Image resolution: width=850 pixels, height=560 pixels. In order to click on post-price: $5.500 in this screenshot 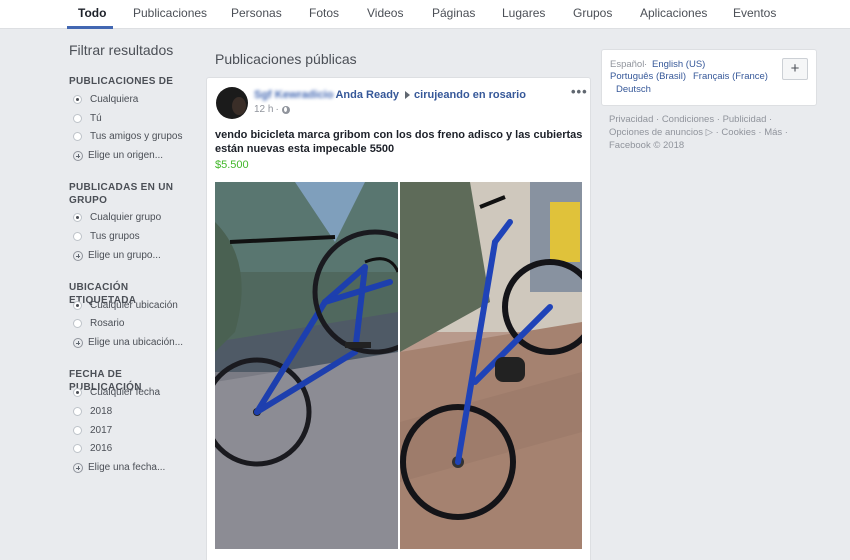, I will do `click(232, 165)`.